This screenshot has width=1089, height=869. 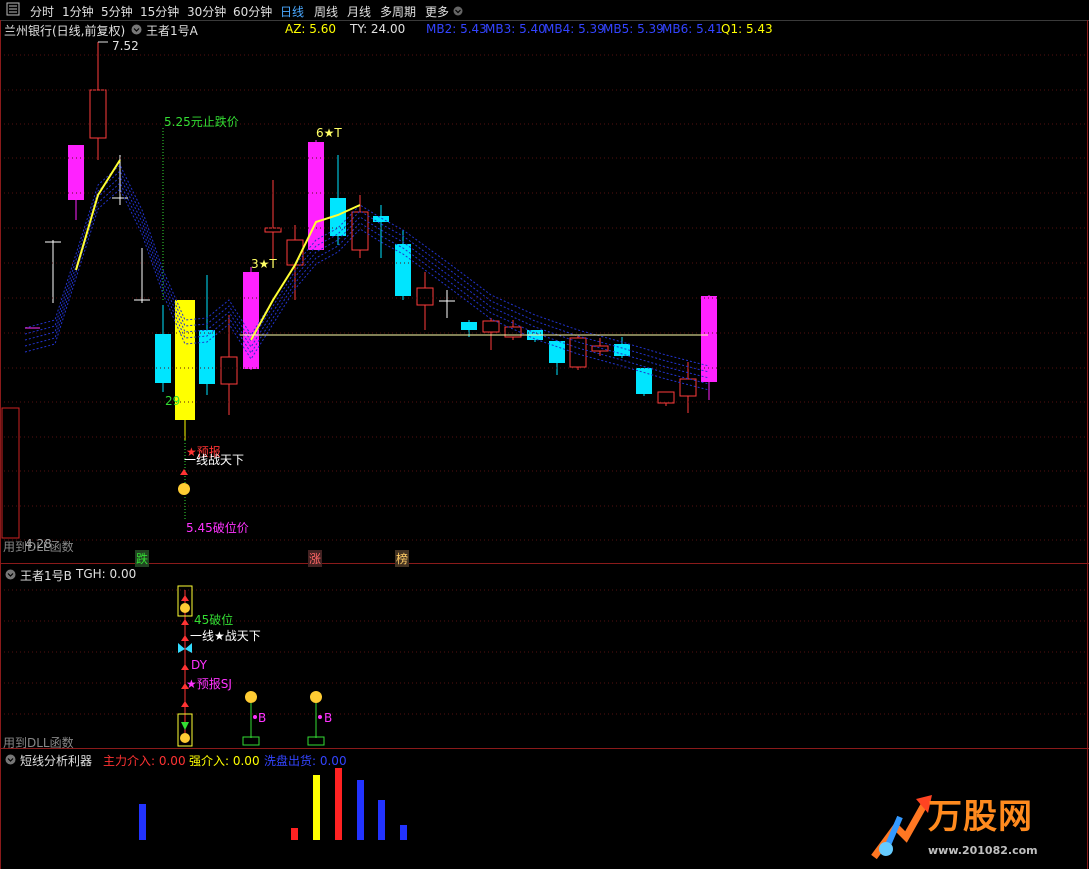 I want to click on one-line-star-label: 一线★战天下, so click(x=225, y=636).